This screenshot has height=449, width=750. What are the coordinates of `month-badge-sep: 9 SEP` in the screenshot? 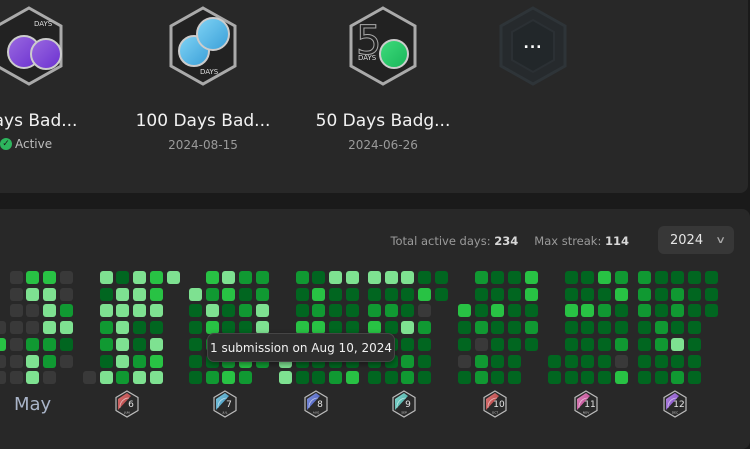 It's located at (404, 406).